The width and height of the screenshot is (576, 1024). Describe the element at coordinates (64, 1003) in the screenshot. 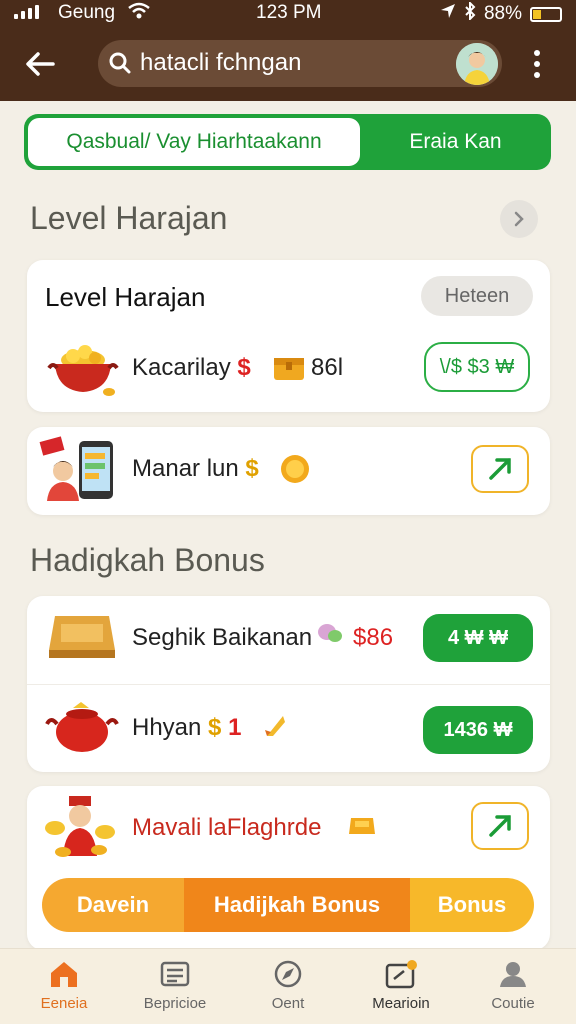

I see `nav-label-home: Eeneia` at that location.